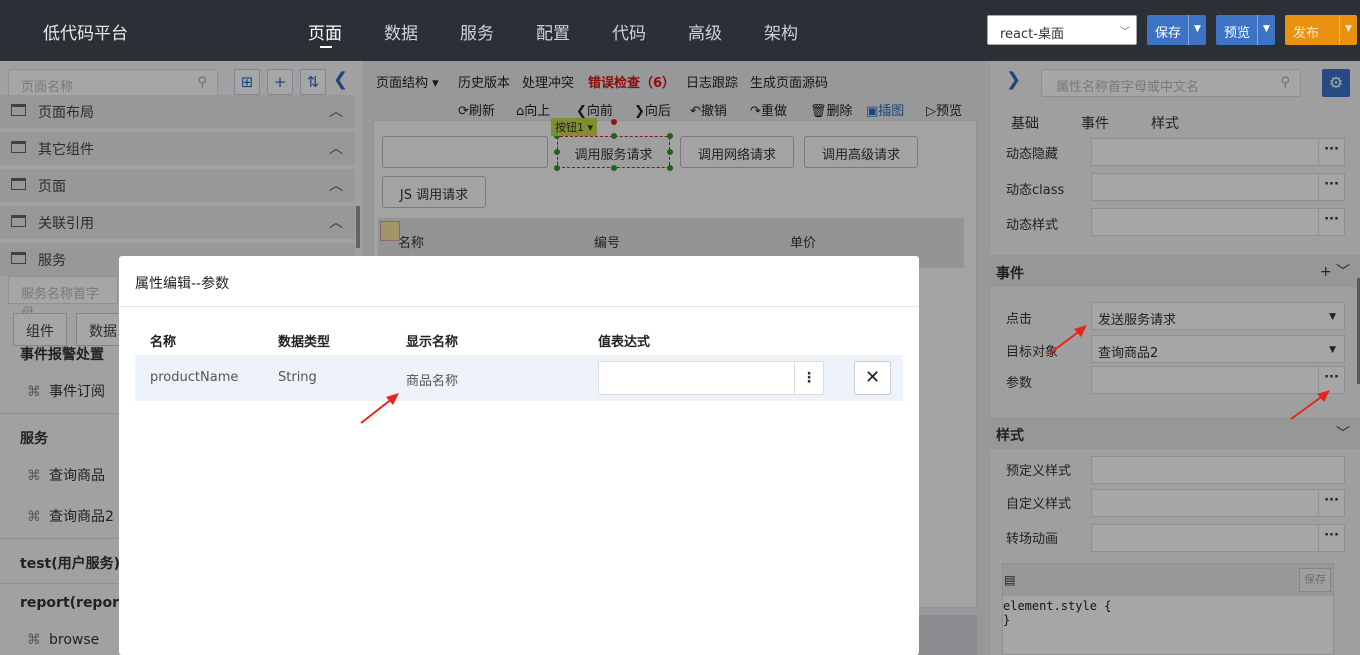 This screenshot has width=1360, height=655. Describe the element at coordinates (422, 30) in the screenshot. I see `nav-data: 数据` at that location.